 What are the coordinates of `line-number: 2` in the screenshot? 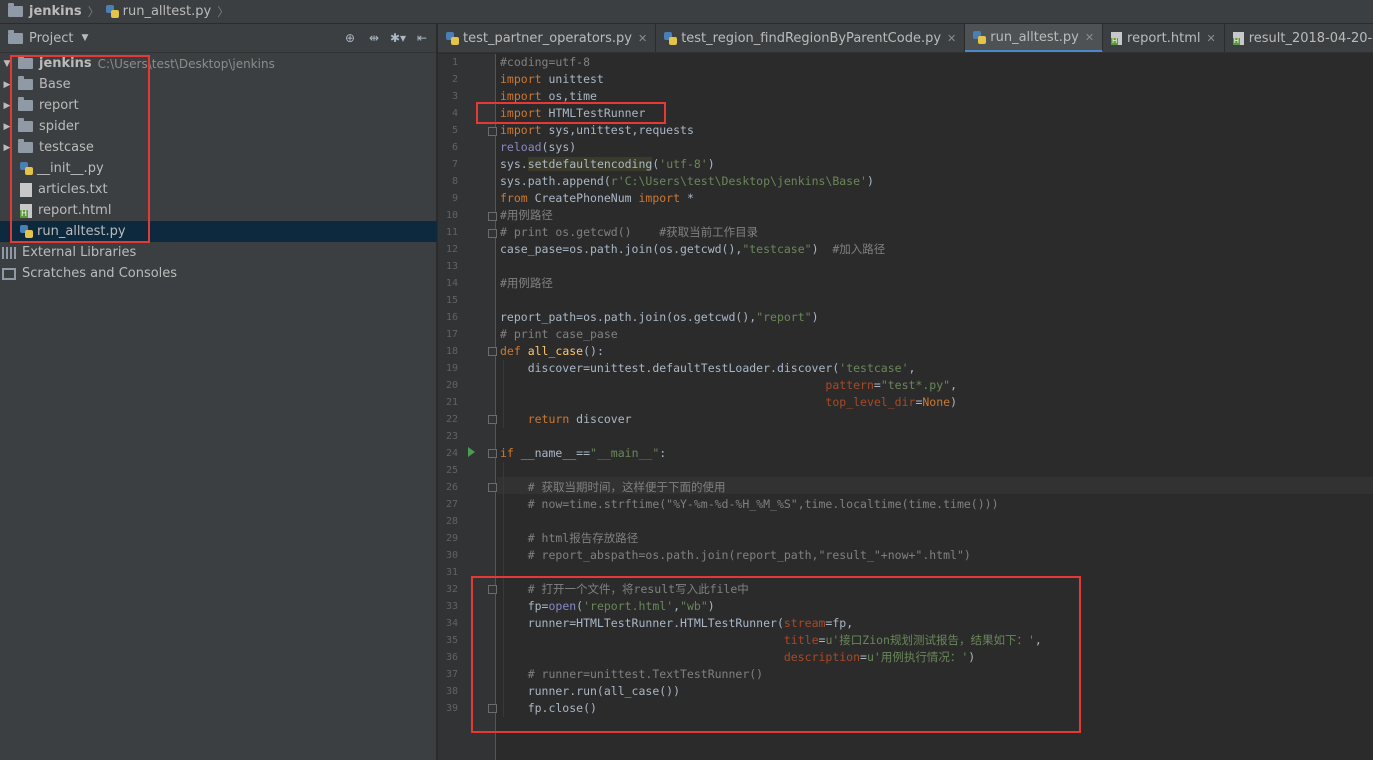 It's located at (454, 79).